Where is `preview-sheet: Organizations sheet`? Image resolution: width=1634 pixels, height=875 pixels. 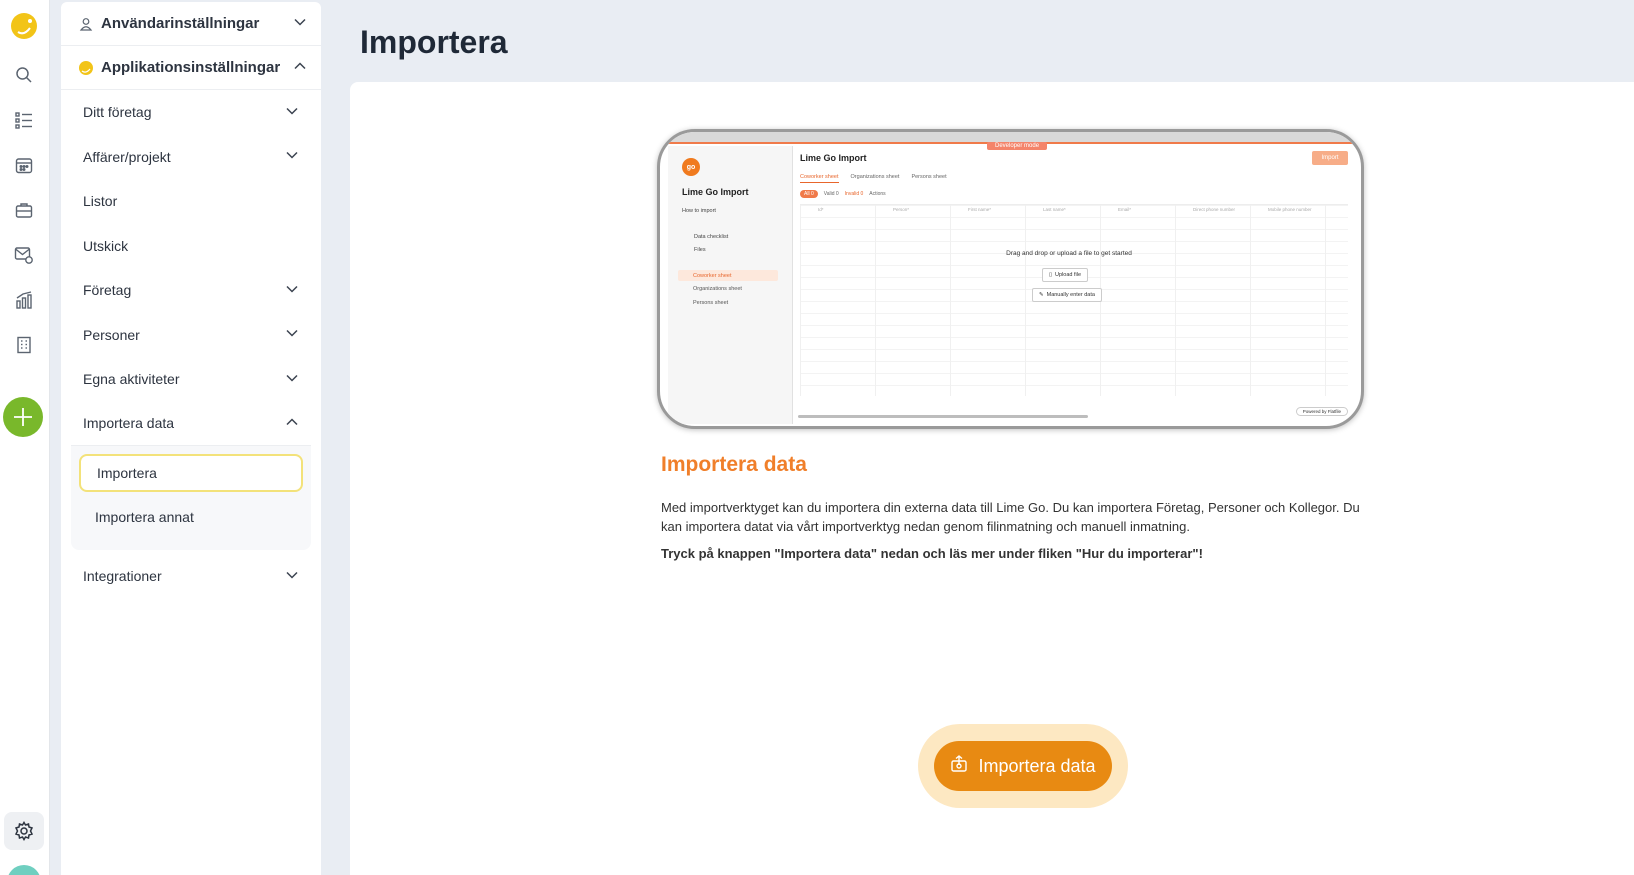 preview-sheet: Organizations sheet is located at coordinates (717, 288).